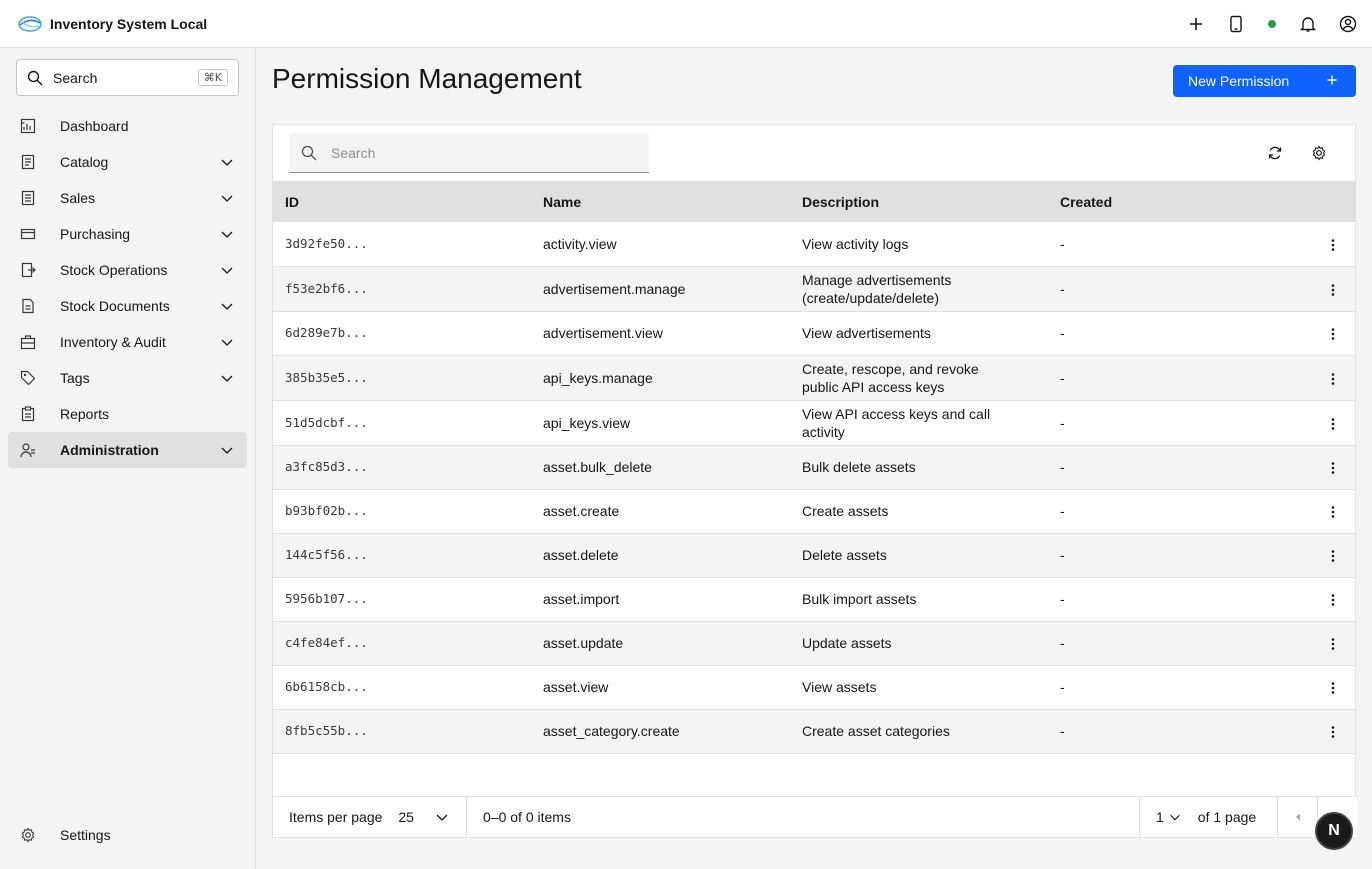 The image size is (1372, 869). Describe the element at coordinates (1196, 24) in the screenshot. I see `add-icon` at that location.